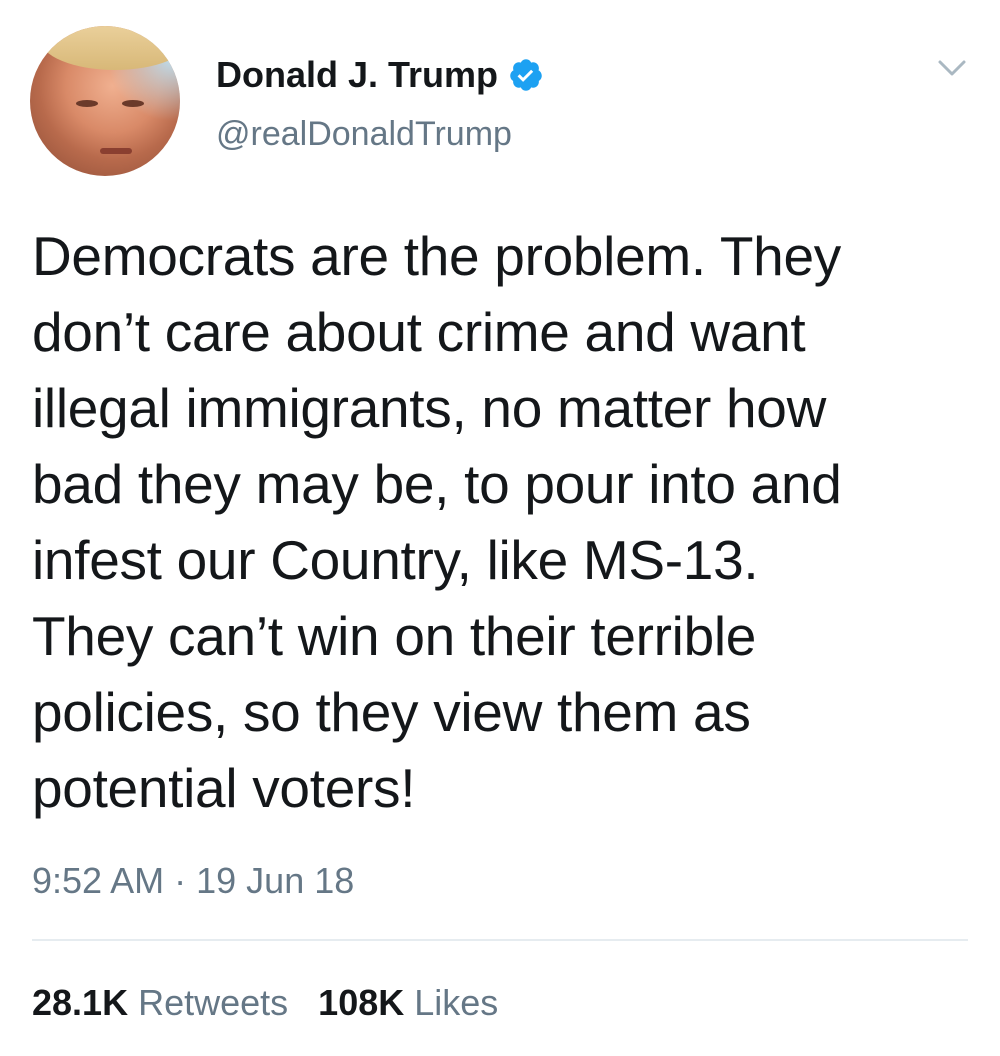  What do you see at coordinates (436, 256) in the screenshot?
I see `tweet-text-line: Democrats are the problem. They` at bounding box center [436, 256].